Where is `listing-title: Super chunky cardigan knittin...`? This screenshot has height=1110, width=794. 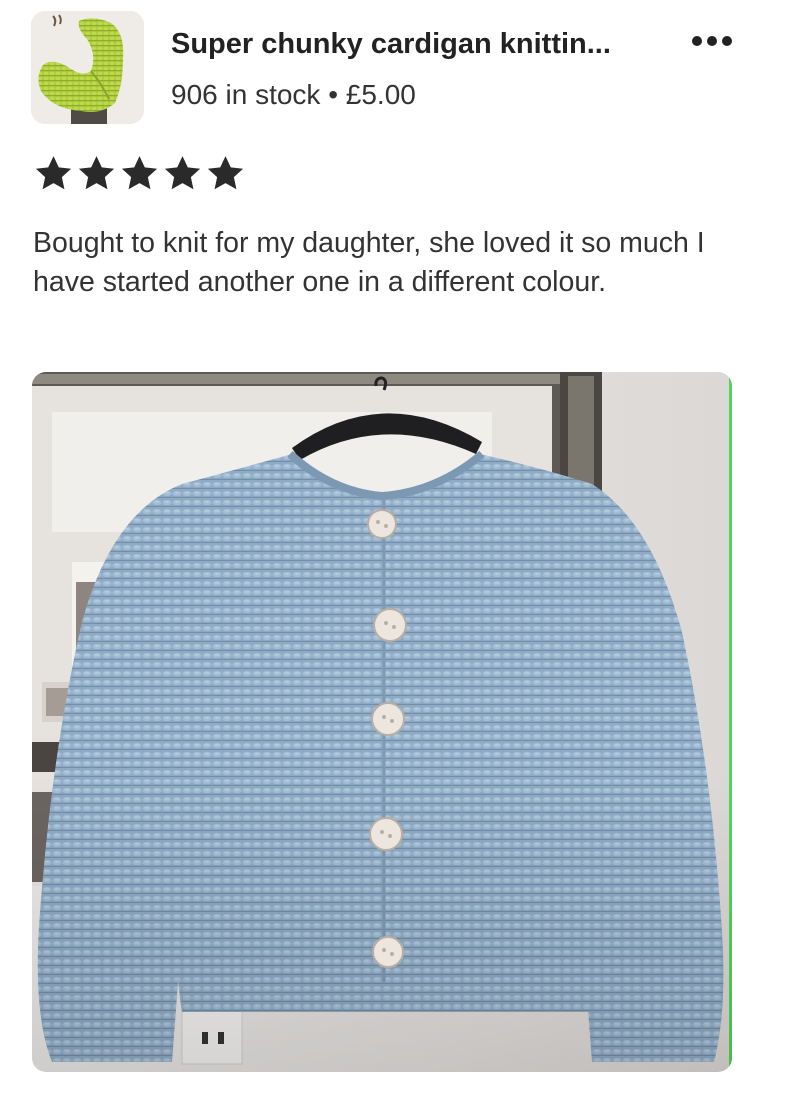 listing-title: Super chunky cardigan knittin... is located at coordinates (411, 44).